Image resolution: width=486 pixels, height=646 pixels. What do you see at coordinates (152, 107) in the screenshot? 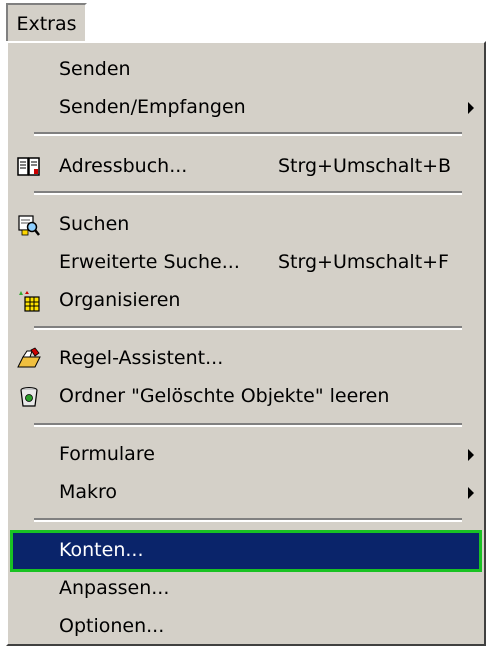
I see `menu-item-label: Senden/Empfangen` at bounding box center [152, 107].